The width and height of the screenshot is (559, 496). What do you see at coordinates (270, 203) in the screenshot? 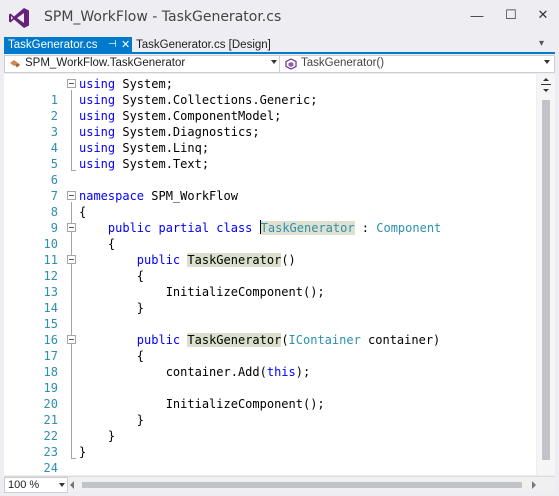
I see `code-line: 8 namespace SPM_WorkFlow` at bounding box center [270, 203].